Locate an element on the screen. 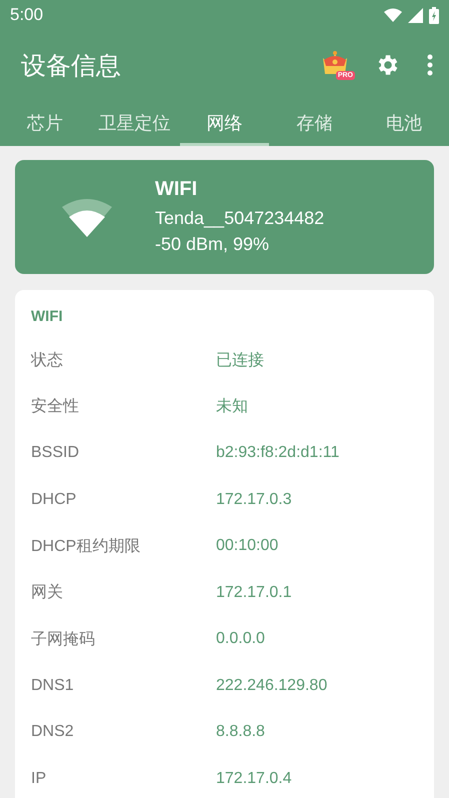  field-label: BSSID is located at coordinates (55, 453).